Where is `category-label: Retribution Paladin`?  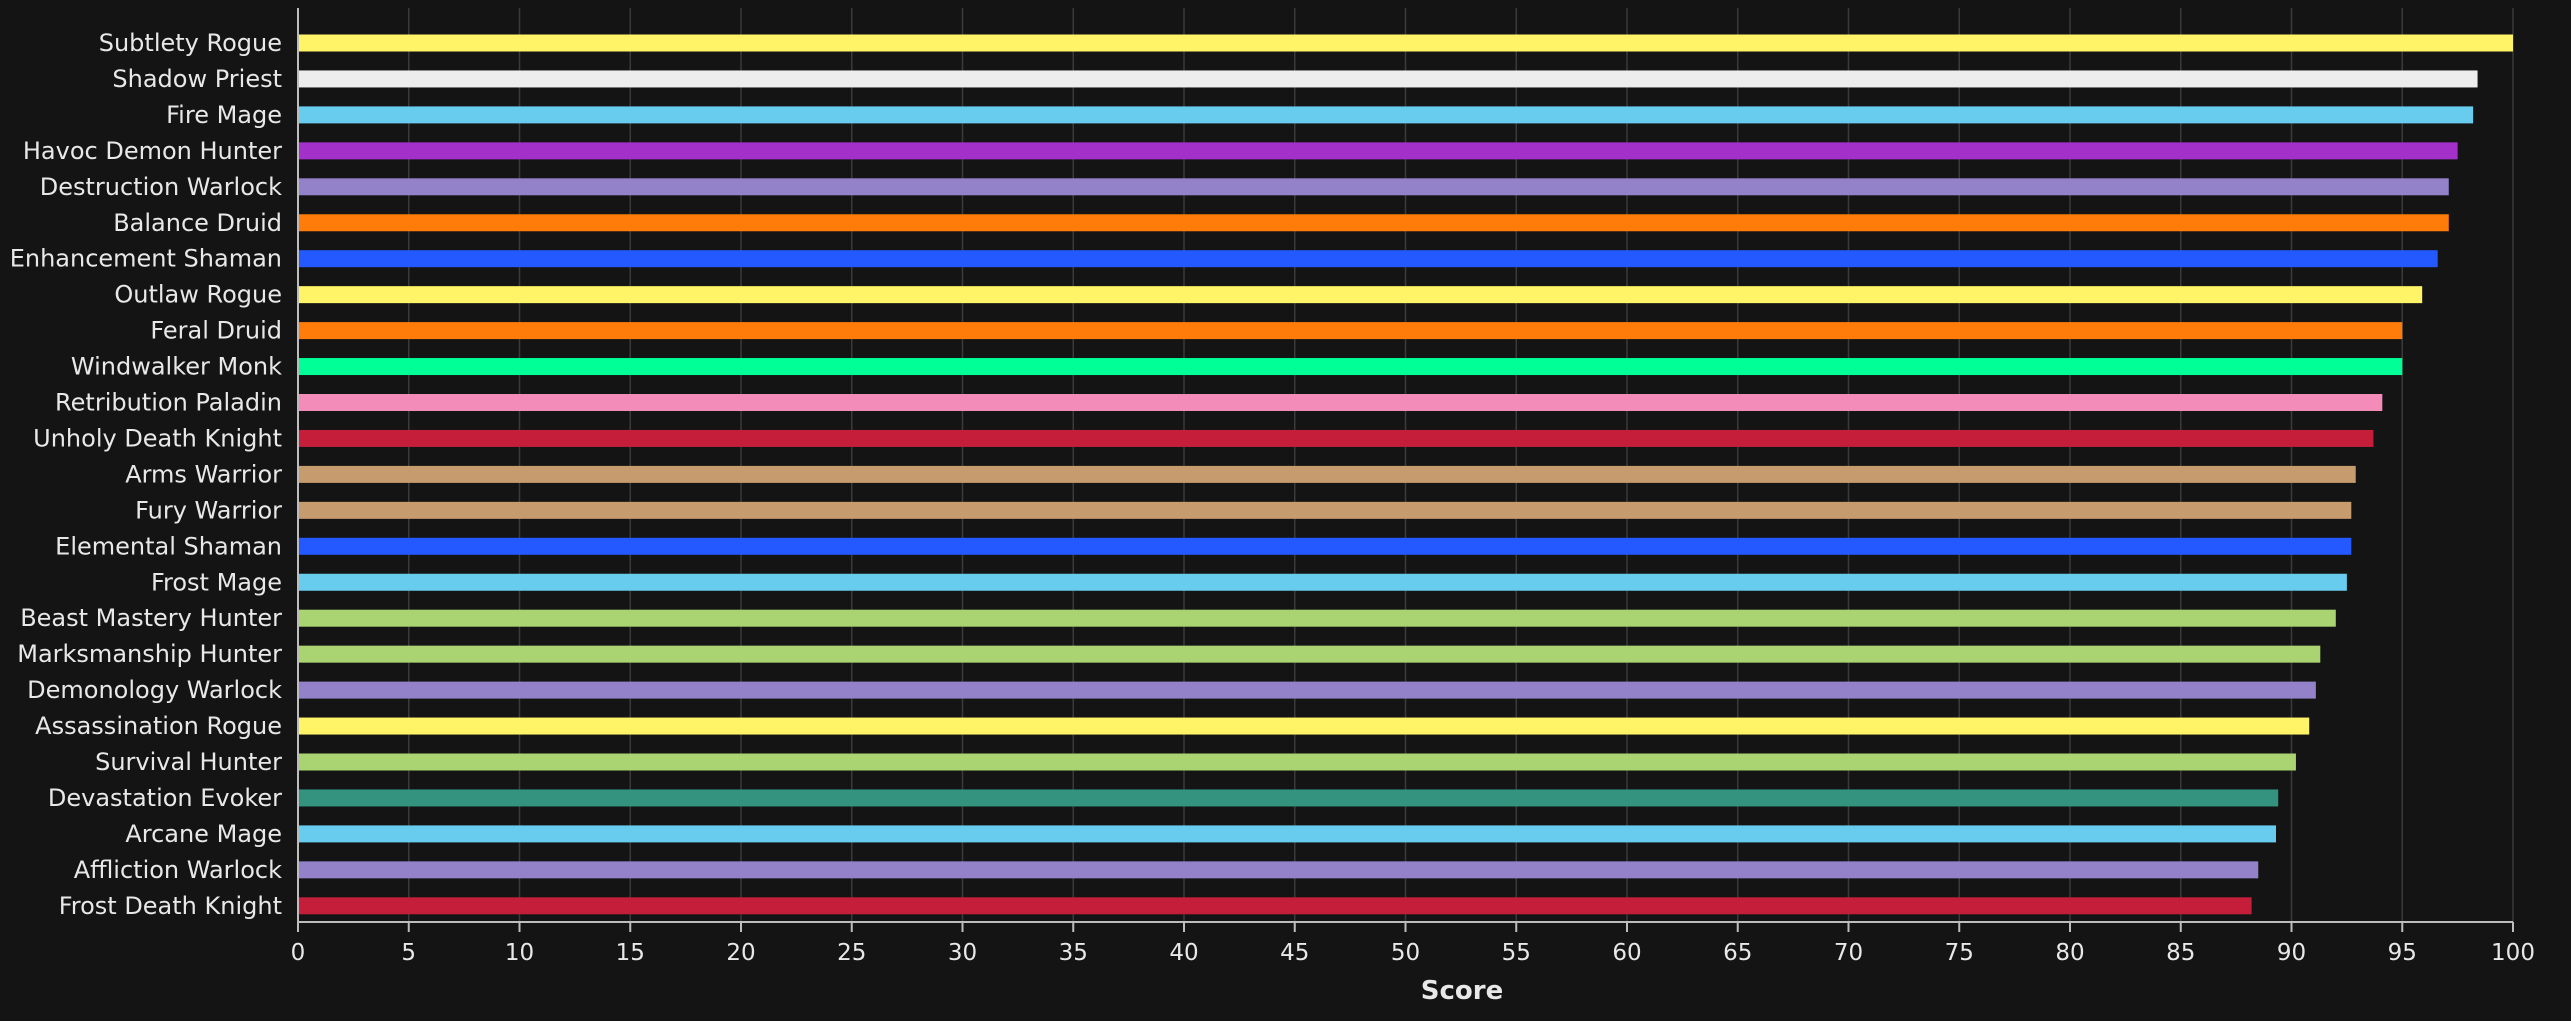 category-label: Retribution Paladin is located at coordinates (168, 403).